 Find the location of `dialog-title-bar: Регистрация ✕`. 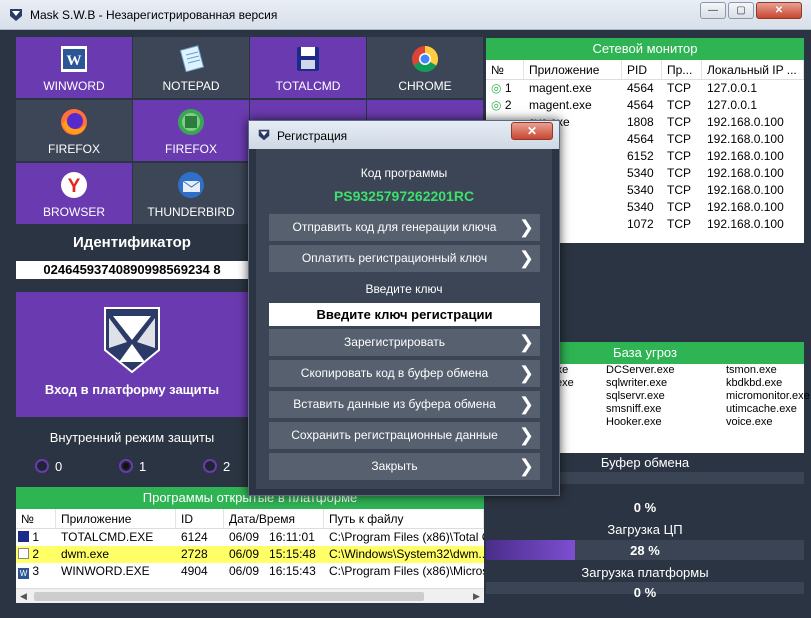

dialog-title-bar: Регистрация ✕ is located at coordinates (404, 135).